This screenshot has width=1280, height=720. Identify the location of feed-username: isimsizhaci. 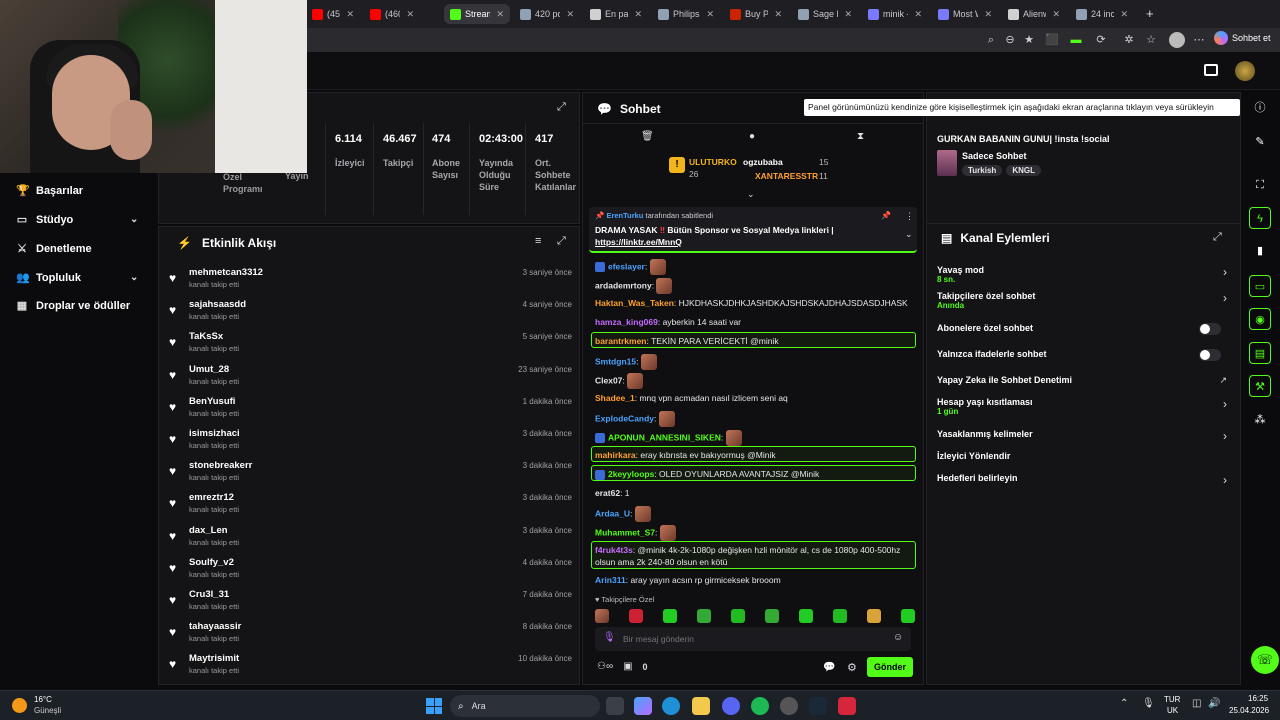
(214, 433).